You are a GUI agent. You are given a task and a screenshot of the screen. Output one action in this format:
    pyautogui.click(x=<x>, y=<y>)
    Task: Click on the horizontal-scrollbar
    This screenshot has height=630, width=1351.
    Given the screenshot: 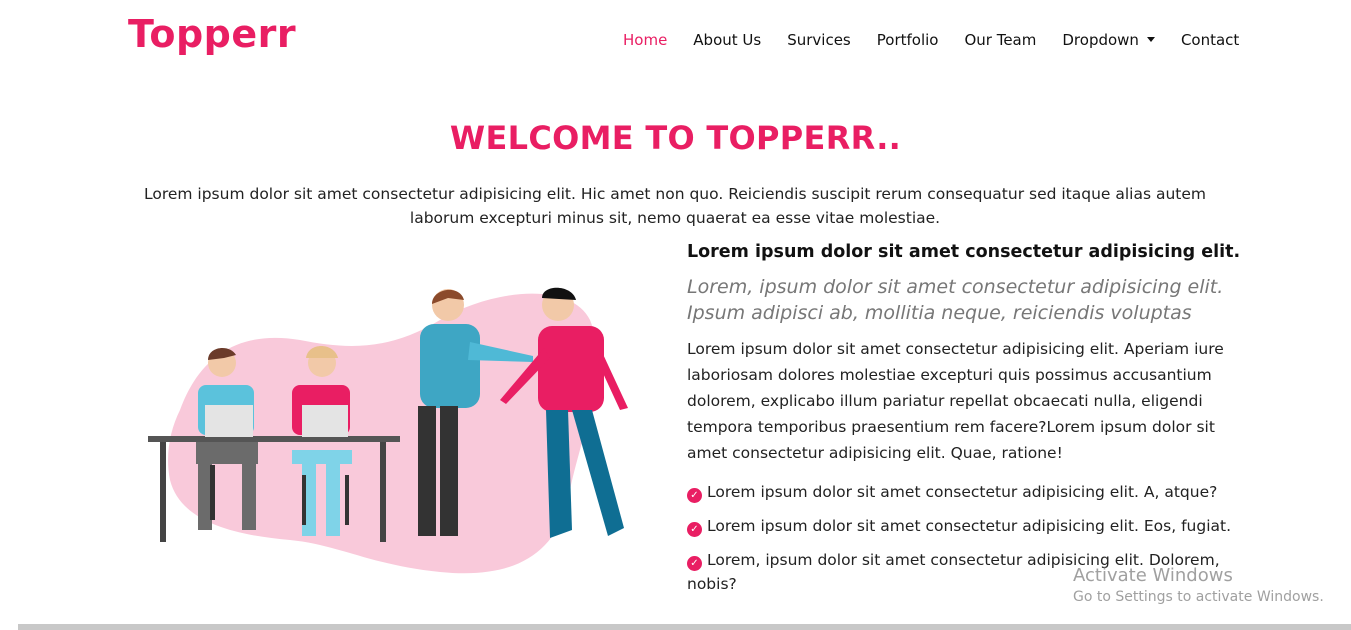 What is the action you would take?
    pyautogui.click(x=684, y=627)
    